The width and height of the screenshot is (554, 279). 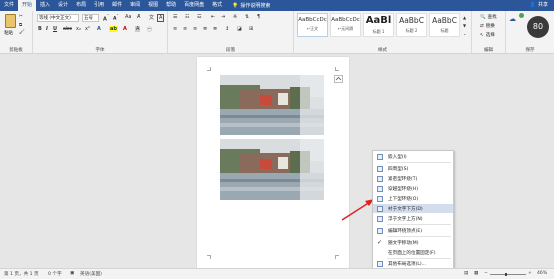 What do you see at coordinates (215, 29) in the screenshot?
I see `distributed-icon: ≣` at bounding box center [215, 29].